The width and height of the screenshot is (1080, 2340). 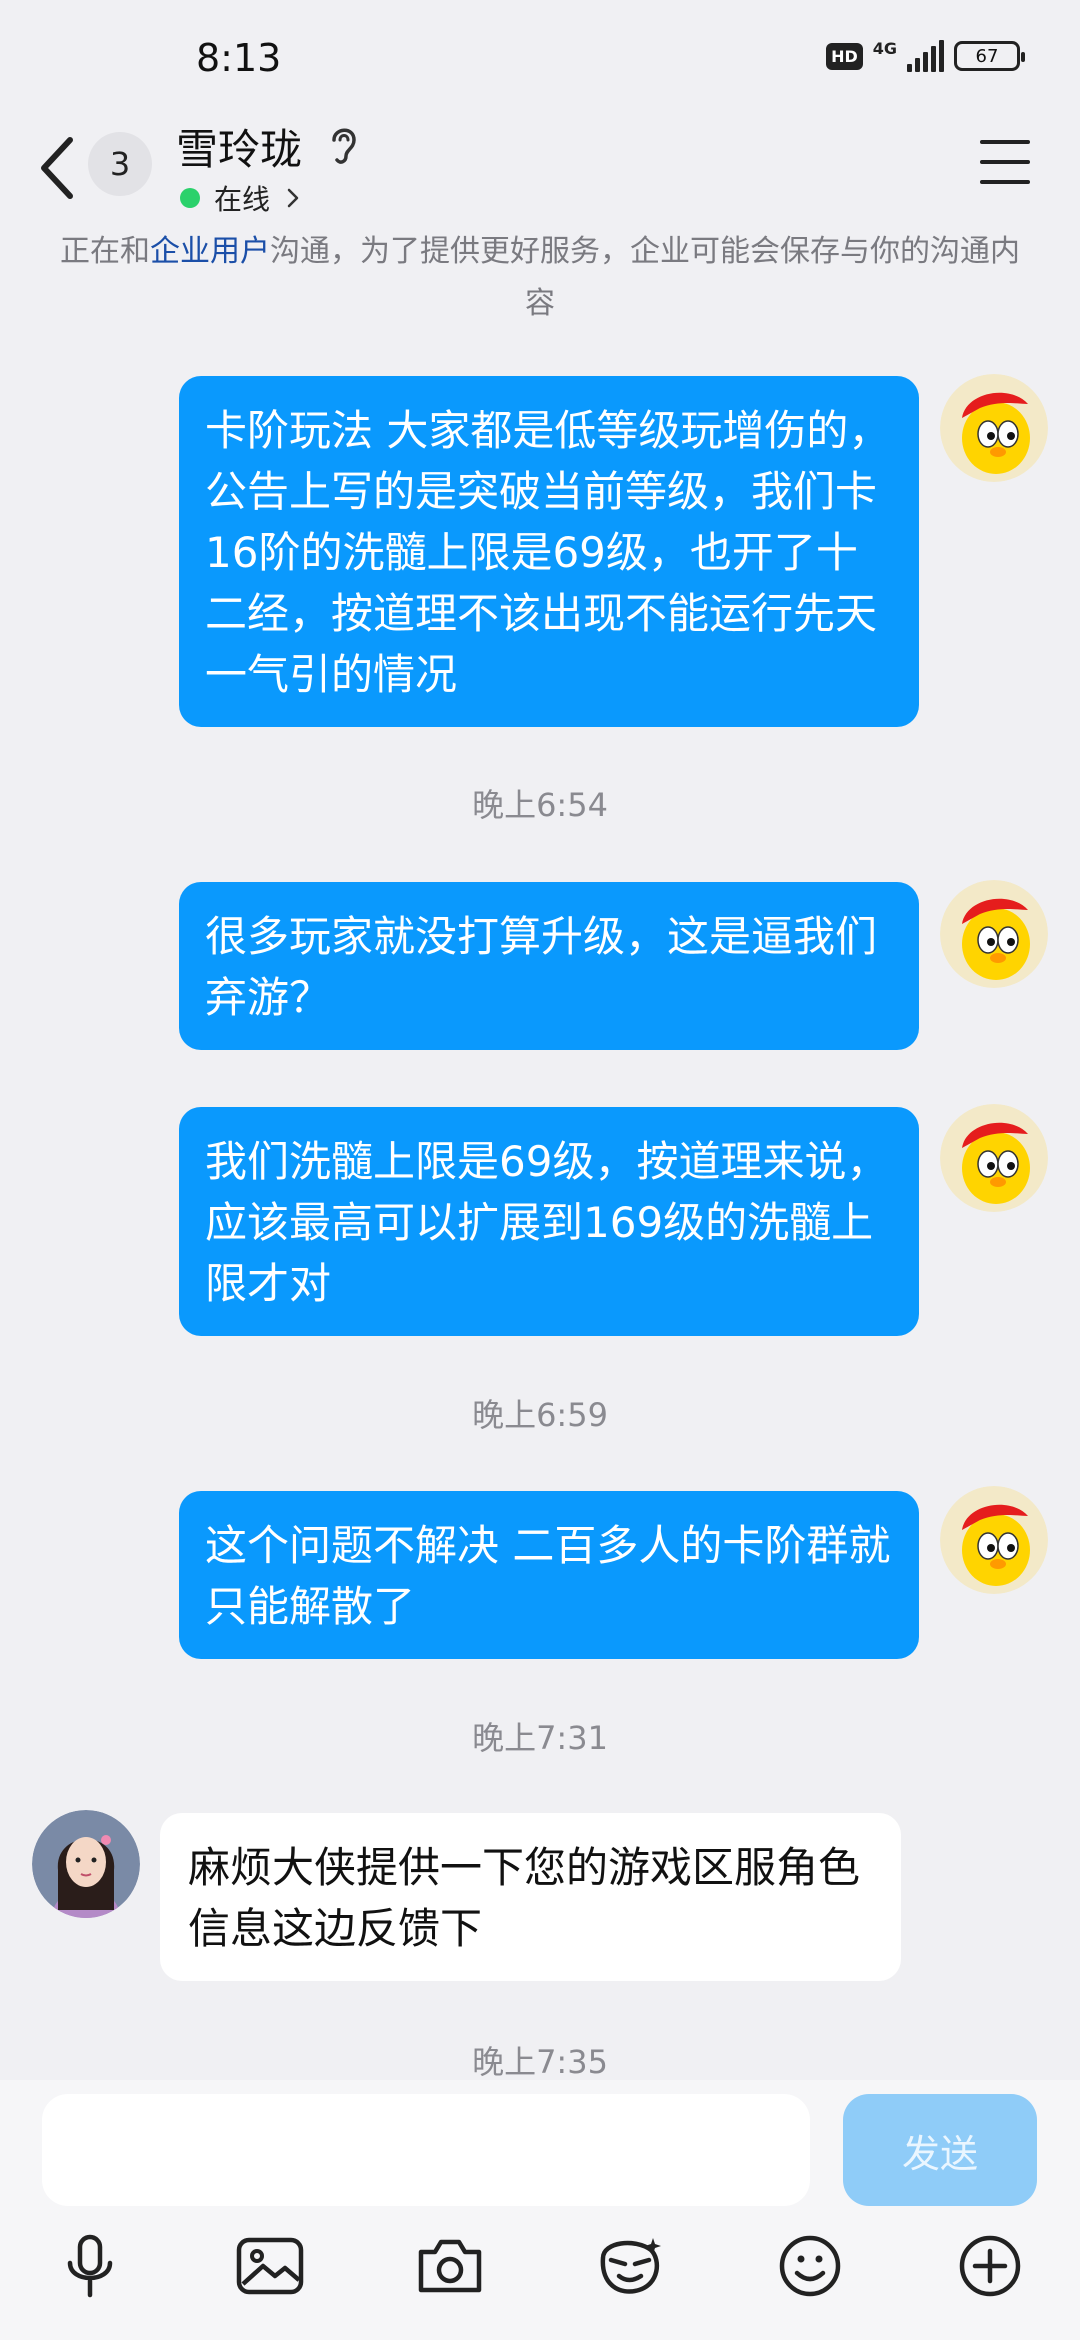 I want to click on plus-circle-icon, so click(x=990, y=2266).